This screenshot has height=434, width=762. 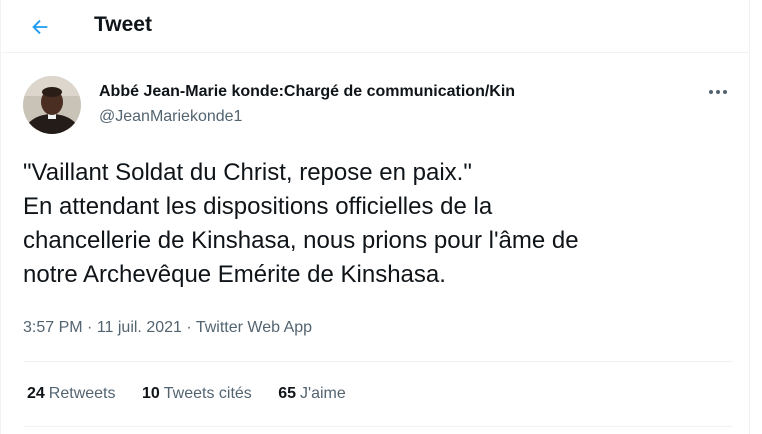 I want to click on author-handle: @JeanMariekonde1, so click(x=170, y=117).